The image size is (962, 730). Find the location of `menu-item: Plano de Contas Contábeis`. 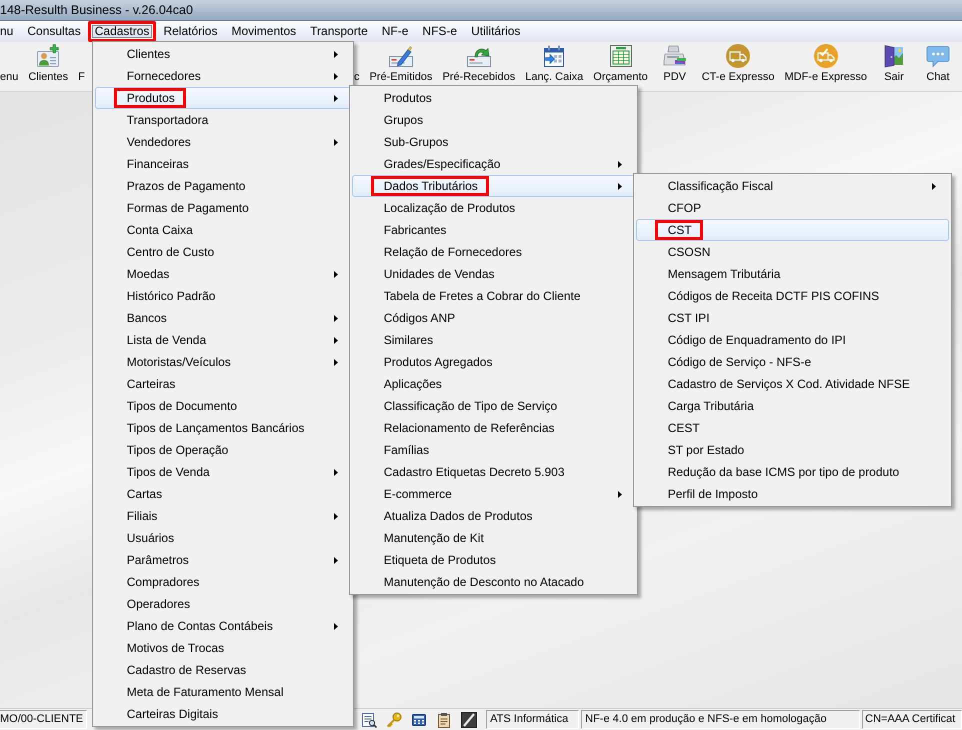

menu-item: Plano de Contas Contábeis is located at coordinates (222, 626).